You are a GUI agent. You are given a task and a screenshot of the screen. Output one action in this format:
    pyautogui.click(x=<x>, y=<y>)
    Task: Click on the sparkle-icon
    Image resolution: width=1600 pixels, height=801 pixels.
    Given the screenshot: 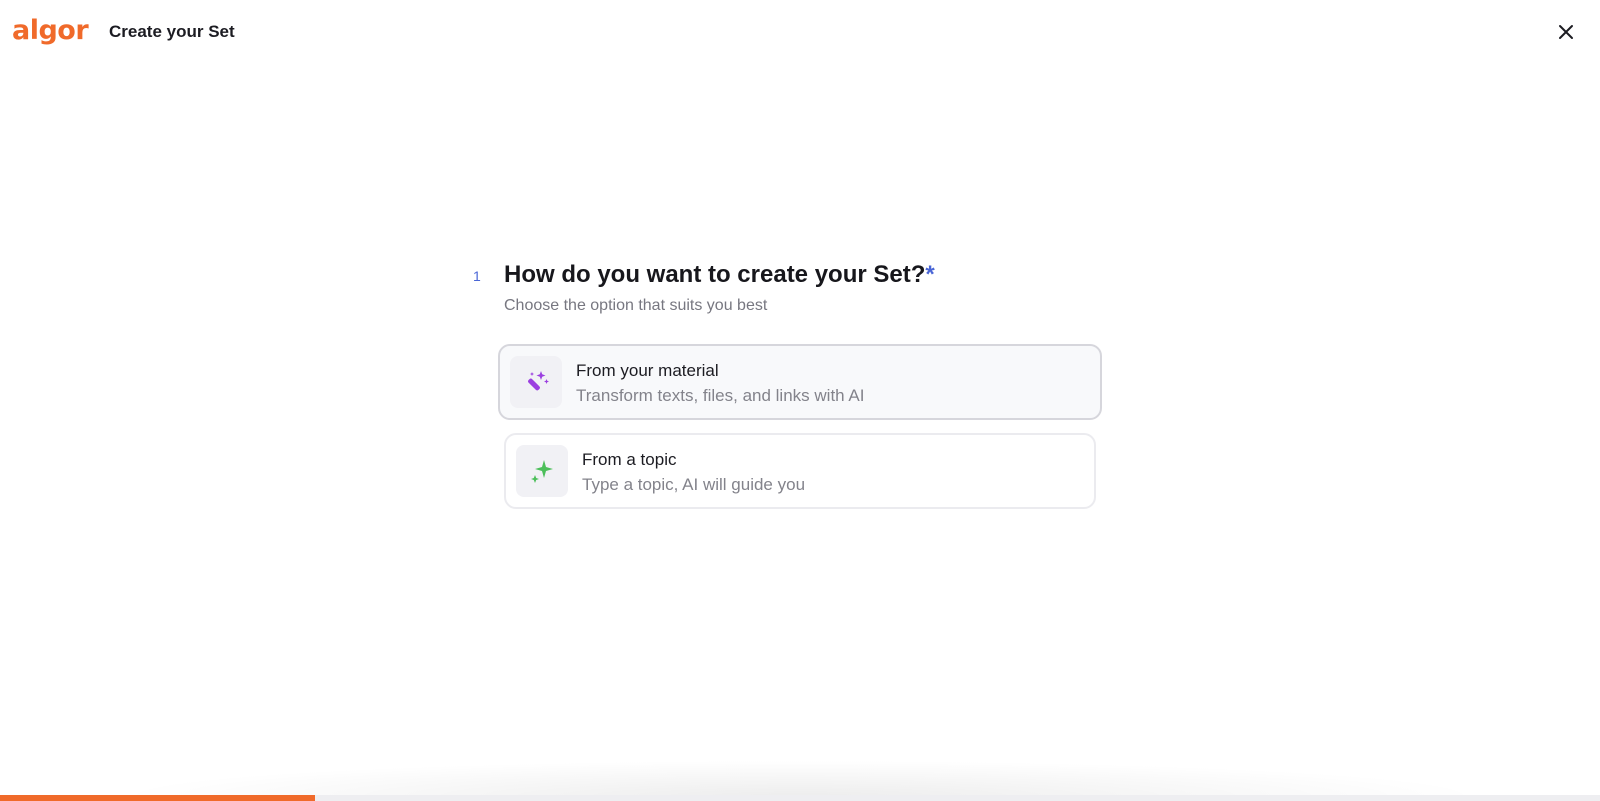 What is the action you would take?
    pyautogui.click(x=542, y=471)
    